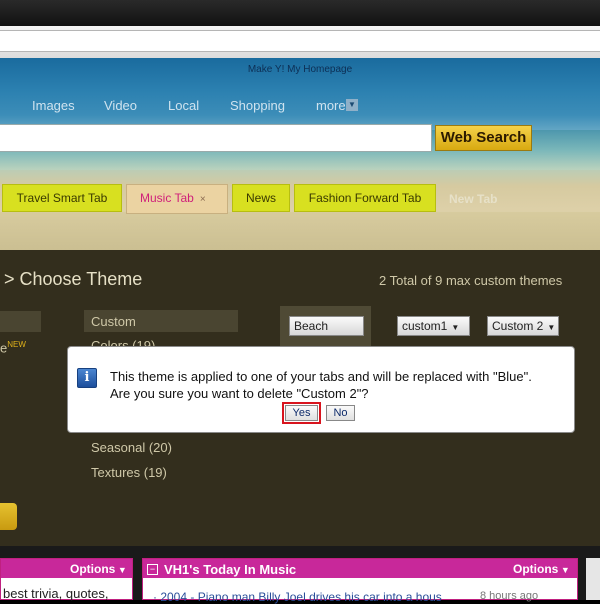 The width and height of the screenshot is (600, 604). What do you see at coordinates (523, 326) in the screenshot?
I see `theme-custom2-select: Custom 2 ▼` at bounding box center [523, 326].